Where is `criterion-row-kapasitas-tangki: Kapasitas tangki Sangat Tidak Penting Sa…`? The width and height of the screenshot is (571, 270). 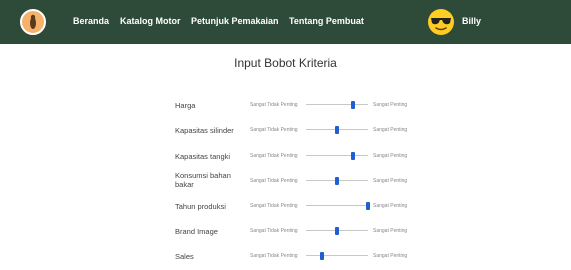
criterion-row-kapasitas-tangki: Kapasitas tangki Sangat Tidak Penting Sa… is located at coordinates (285, 160).